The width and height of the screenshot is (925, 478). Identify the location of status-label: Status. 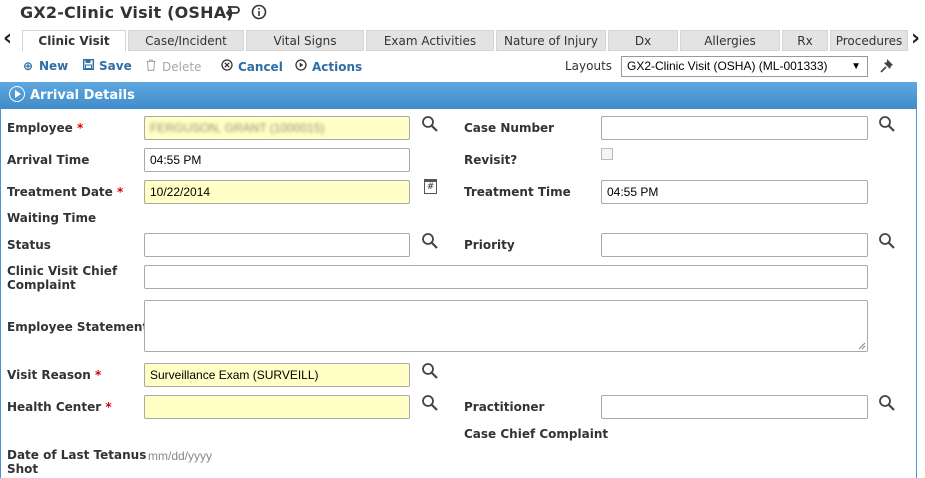
(29, 245).